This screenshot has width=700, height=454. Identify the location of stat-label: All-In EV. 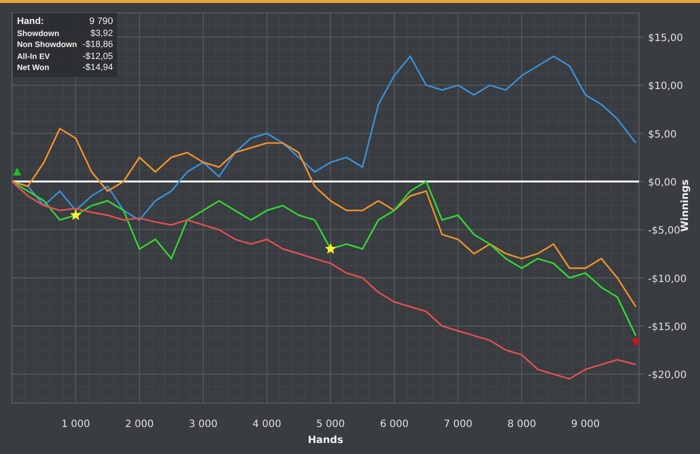
(33, 56).